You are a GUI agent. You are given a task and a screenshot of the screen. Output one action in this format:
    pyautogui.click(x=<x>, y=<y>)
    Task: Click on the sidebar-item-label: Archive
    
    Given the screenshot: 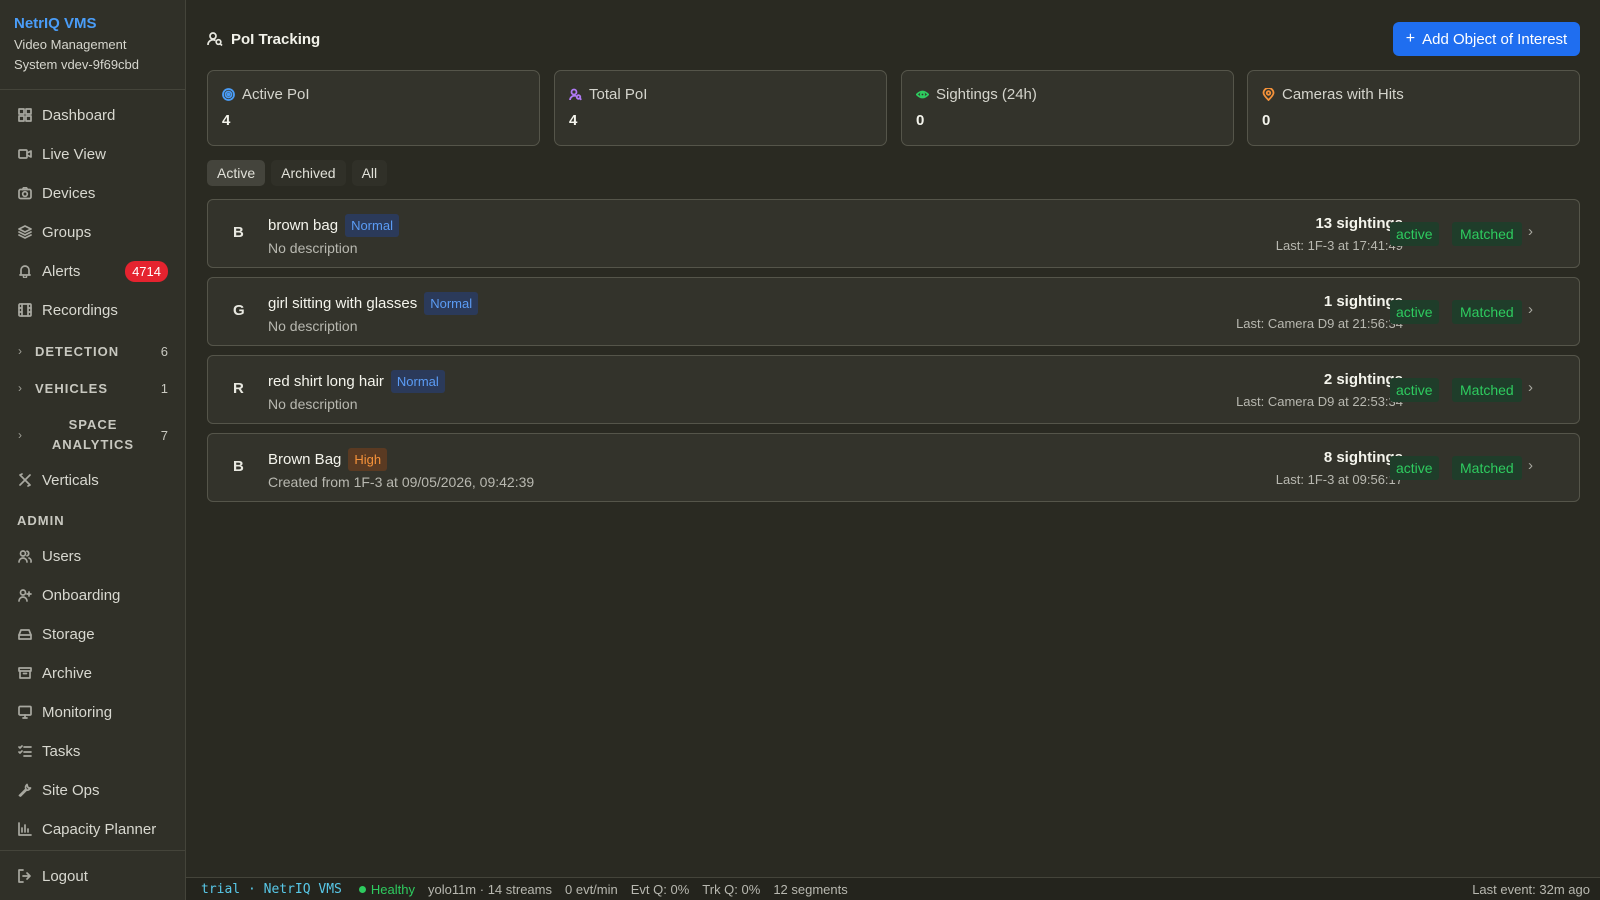 What is the action you would take?
    pyautogui.click(x=67, y=673)
    